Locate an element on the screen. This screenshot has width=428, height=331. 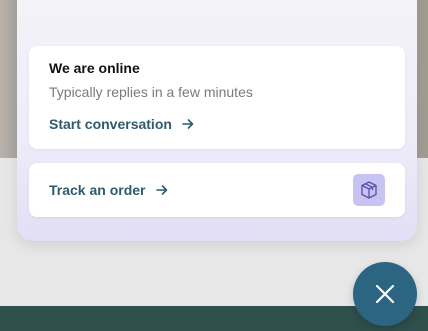
track-order-card: Track an order is located at coordinates (217, 190).